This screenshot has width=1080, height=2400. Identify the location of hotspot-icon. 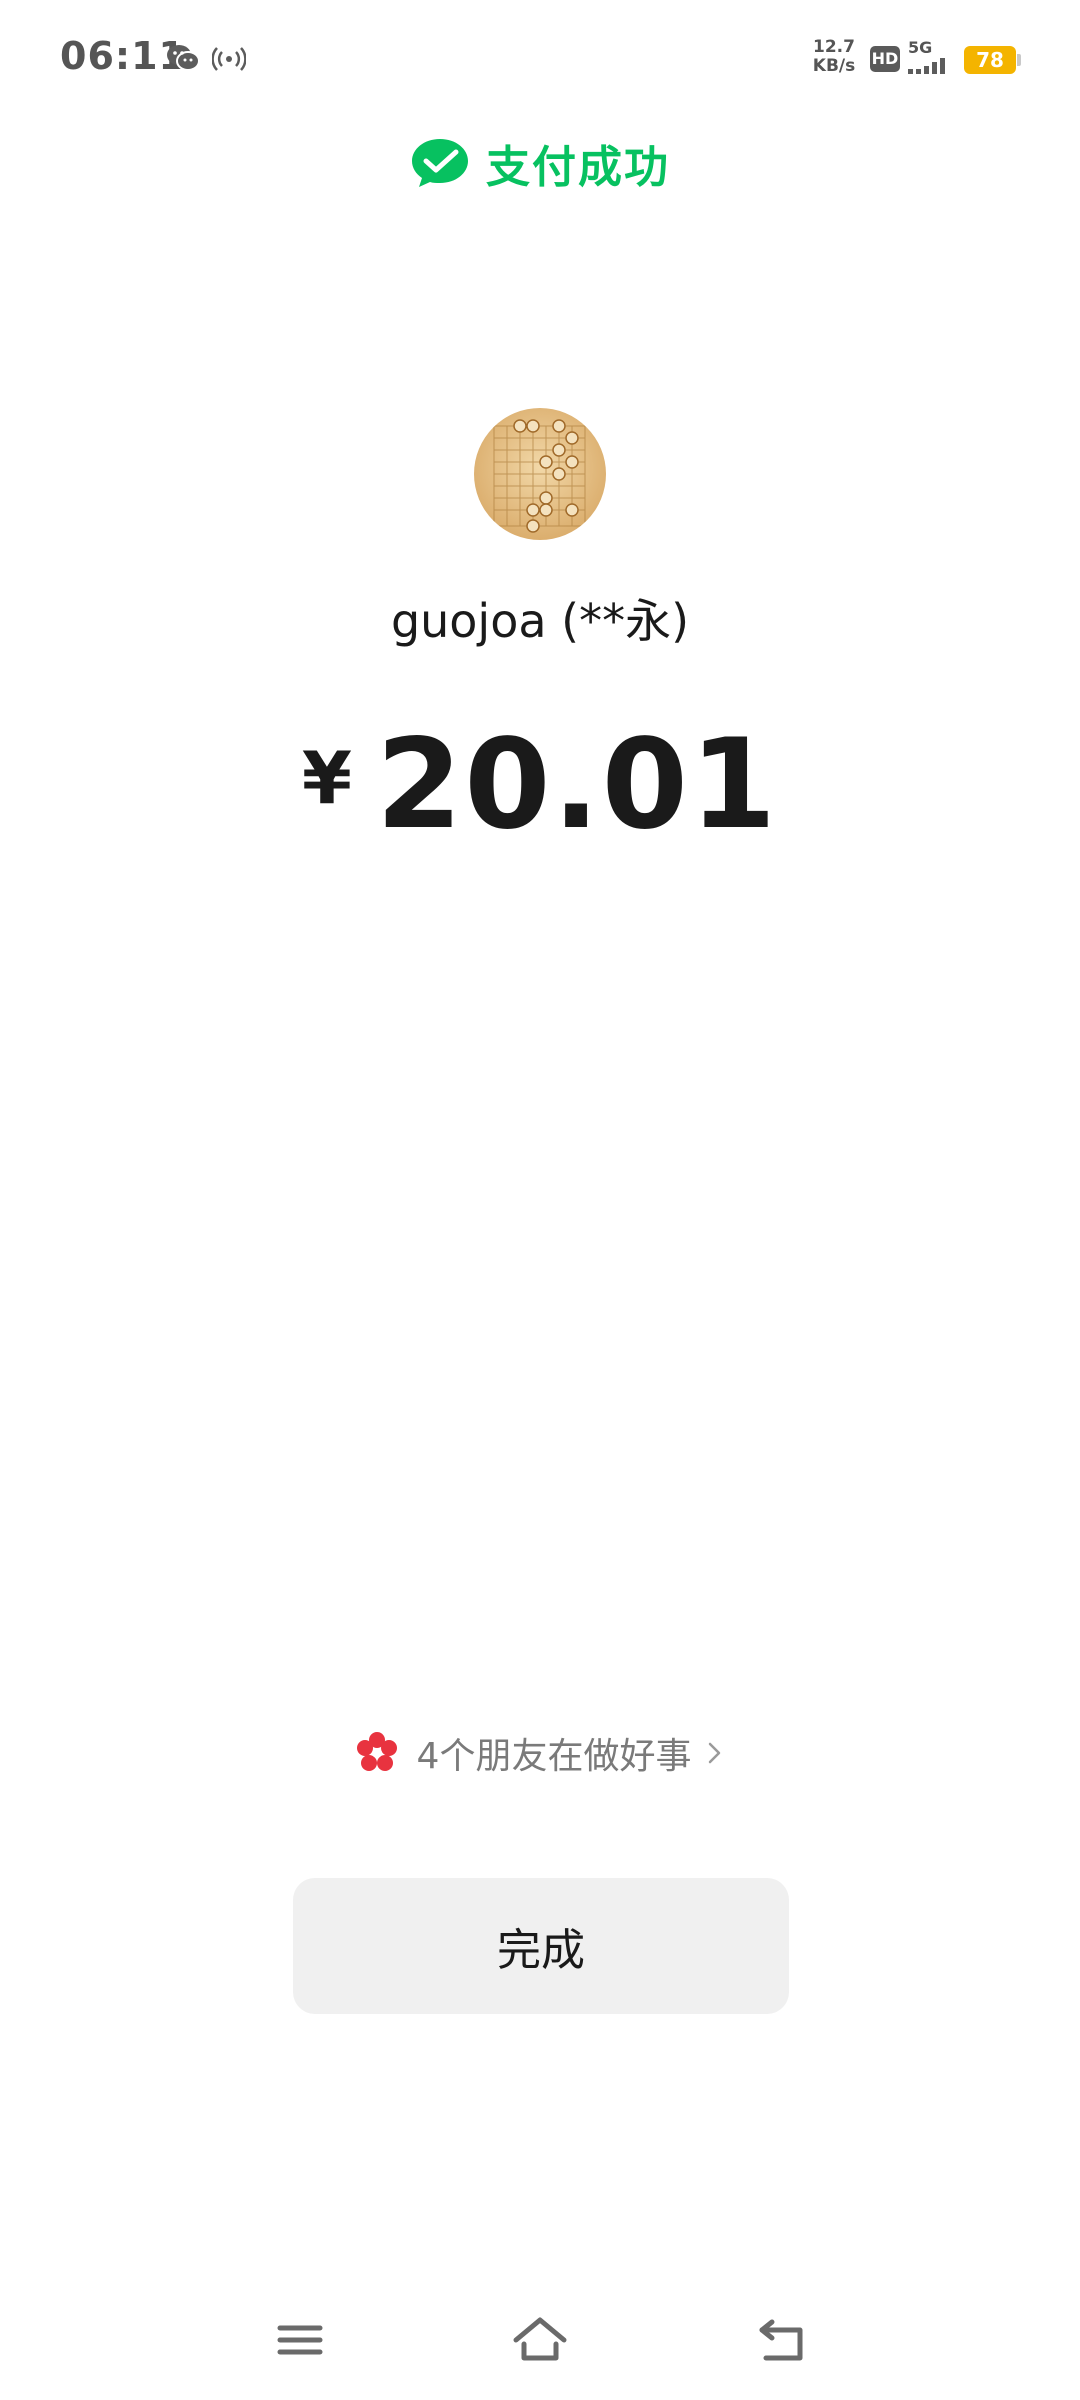
(229, 59).